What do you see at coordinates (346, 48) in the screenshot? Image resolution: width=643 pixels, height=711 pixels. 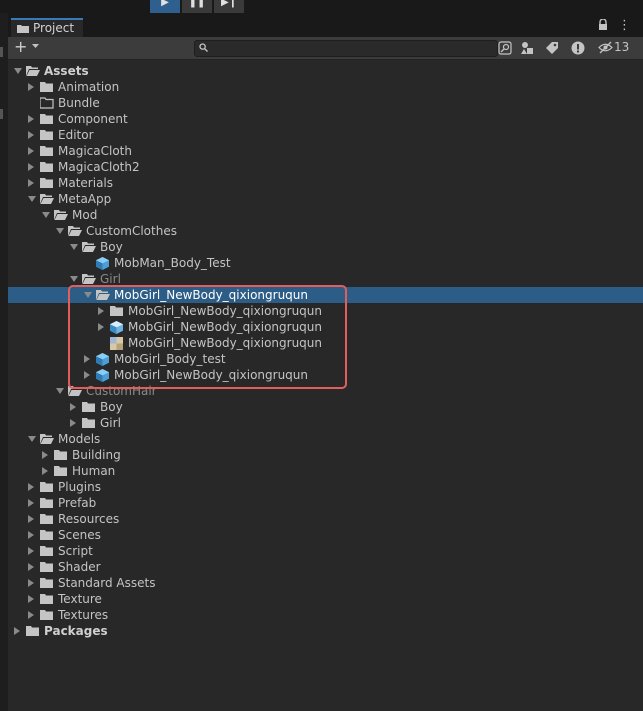 I see `search-input` at bounding box center [346, 48].